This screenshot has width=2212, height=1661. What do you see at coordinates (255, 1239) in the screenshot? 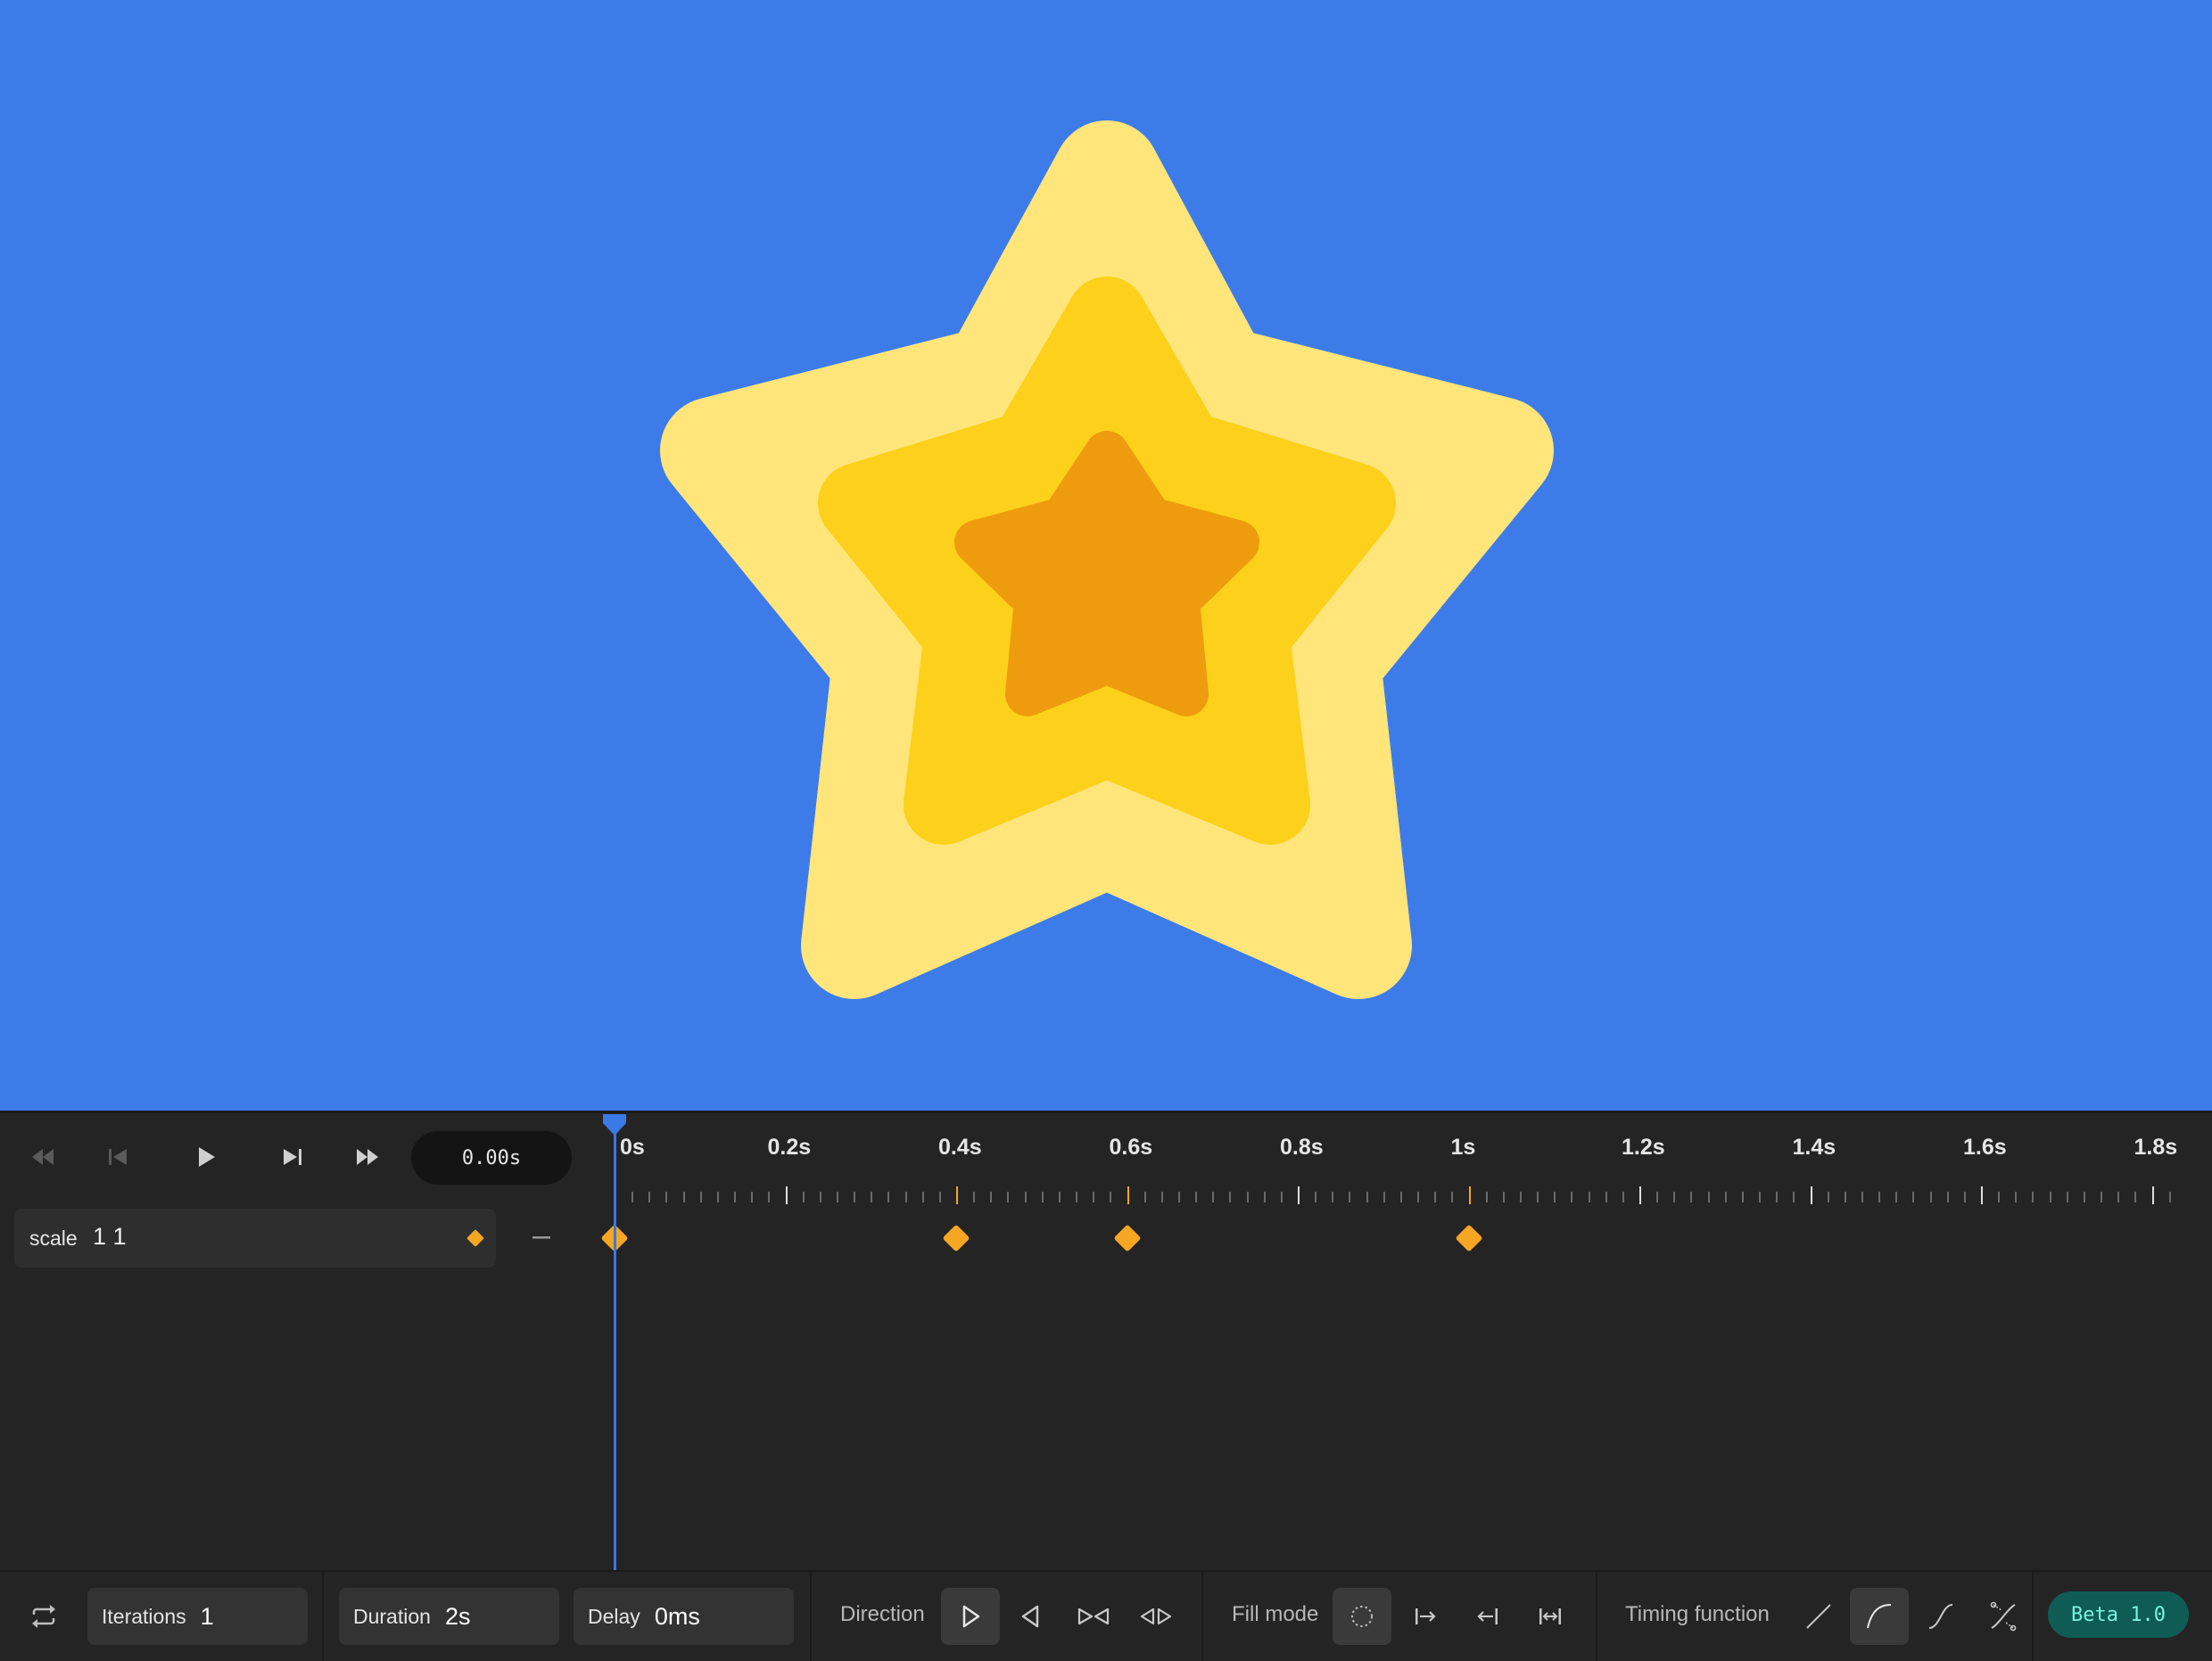
I see `track-row-scale: scale 1 1` at bounding box center [255, 1239].